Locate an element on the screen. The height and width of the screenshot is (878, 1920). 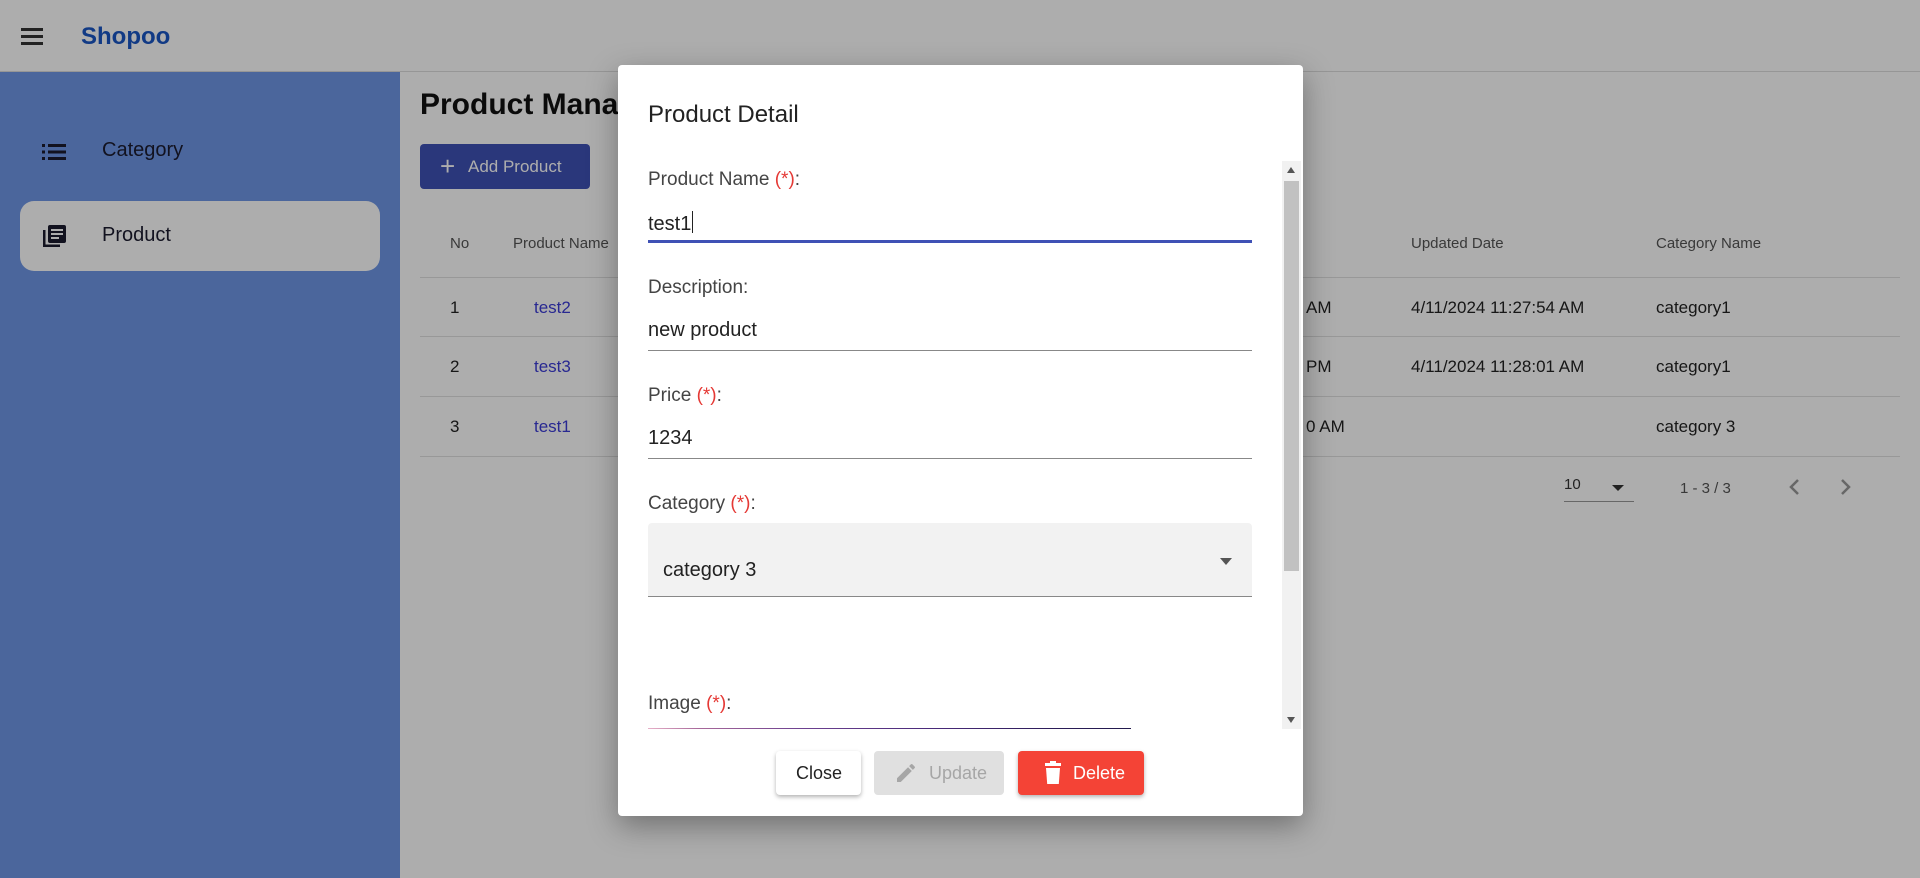
dialog-scrollbar is located at coordinates (1291, 445).